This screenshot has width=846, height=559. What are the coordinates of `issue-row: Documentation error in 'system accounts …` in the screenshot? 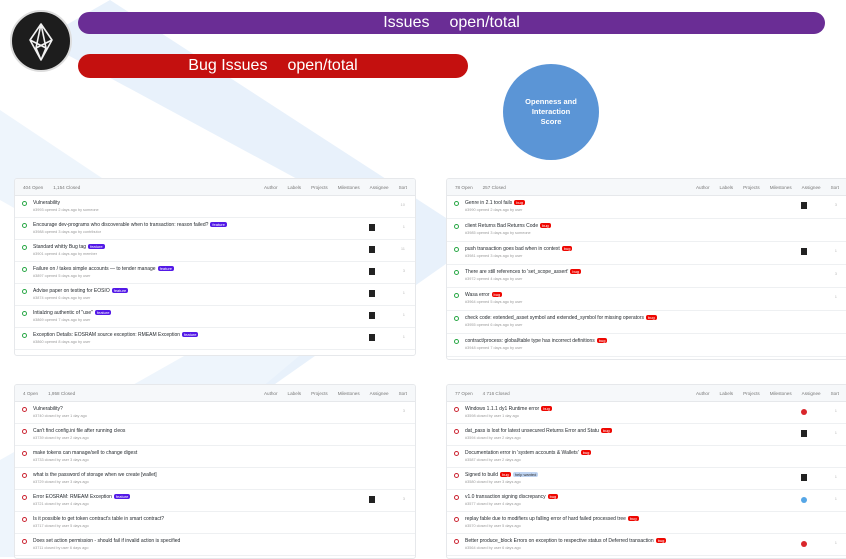 It's located at (646, 457).